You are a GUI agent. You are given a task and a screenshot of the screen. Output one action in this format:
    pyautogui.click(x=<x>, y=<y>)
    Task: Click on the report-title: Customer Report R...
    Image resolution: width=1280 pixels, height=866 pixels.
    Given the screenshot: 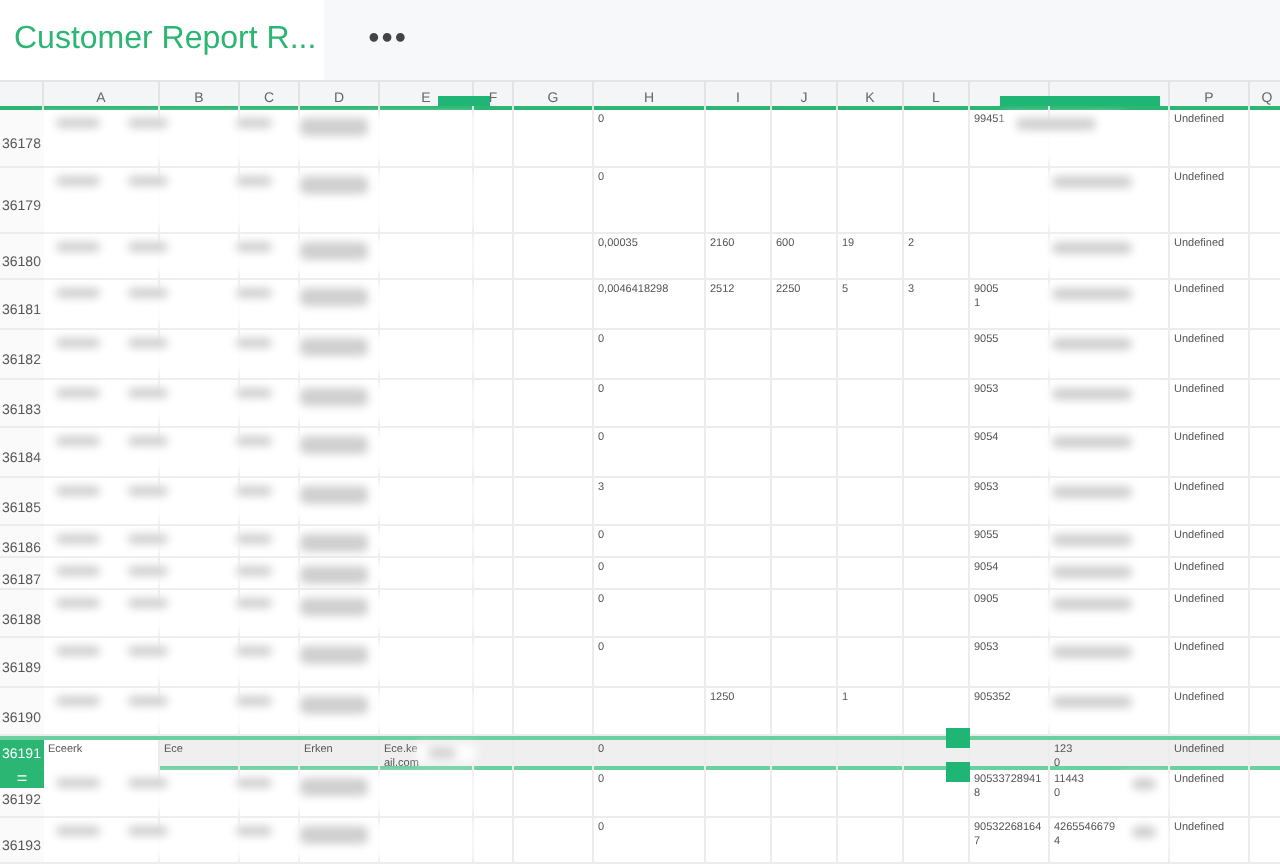 What is the action you would take?
    pyautogui.click(x=162, y=40)
    